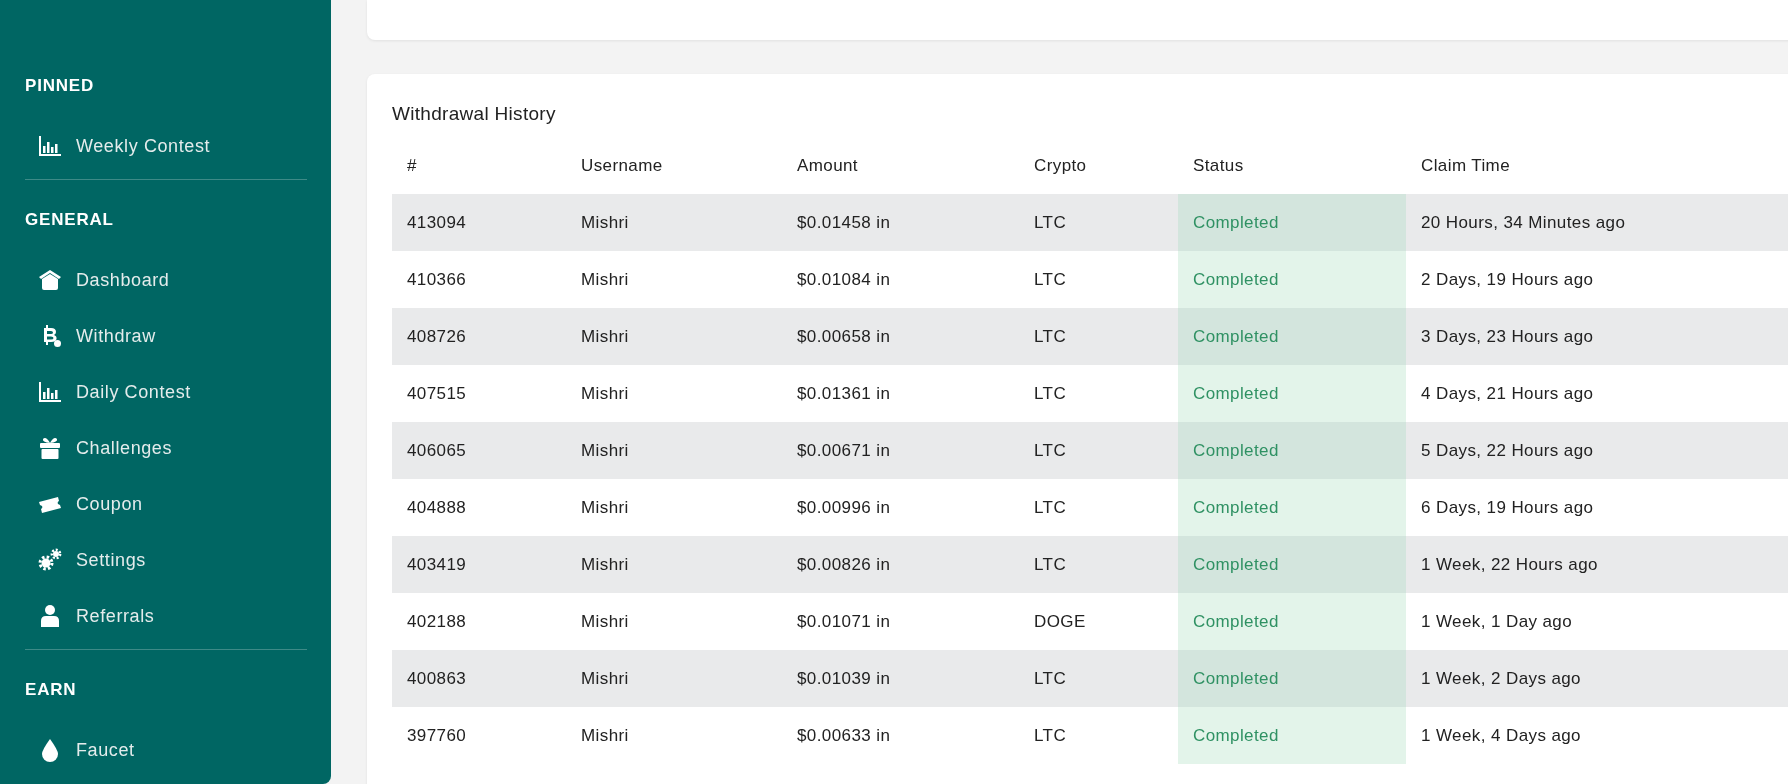 The height and width of the screenshot is (784, 1788). Describe the element at coordinates (50, 280) in the screenshot. I see `home-icon` at that location.